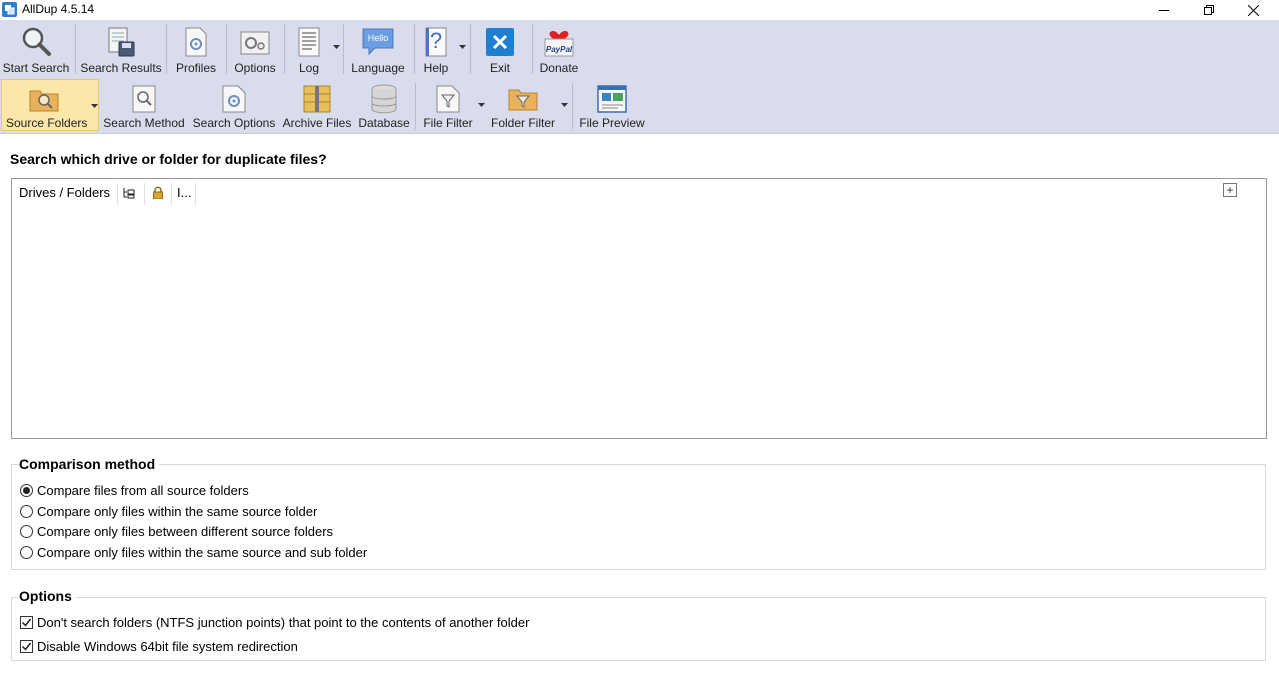 The width and height of the screenshot is (1279, 675). I want to click on help-button: ? Help, so click(436, 49).